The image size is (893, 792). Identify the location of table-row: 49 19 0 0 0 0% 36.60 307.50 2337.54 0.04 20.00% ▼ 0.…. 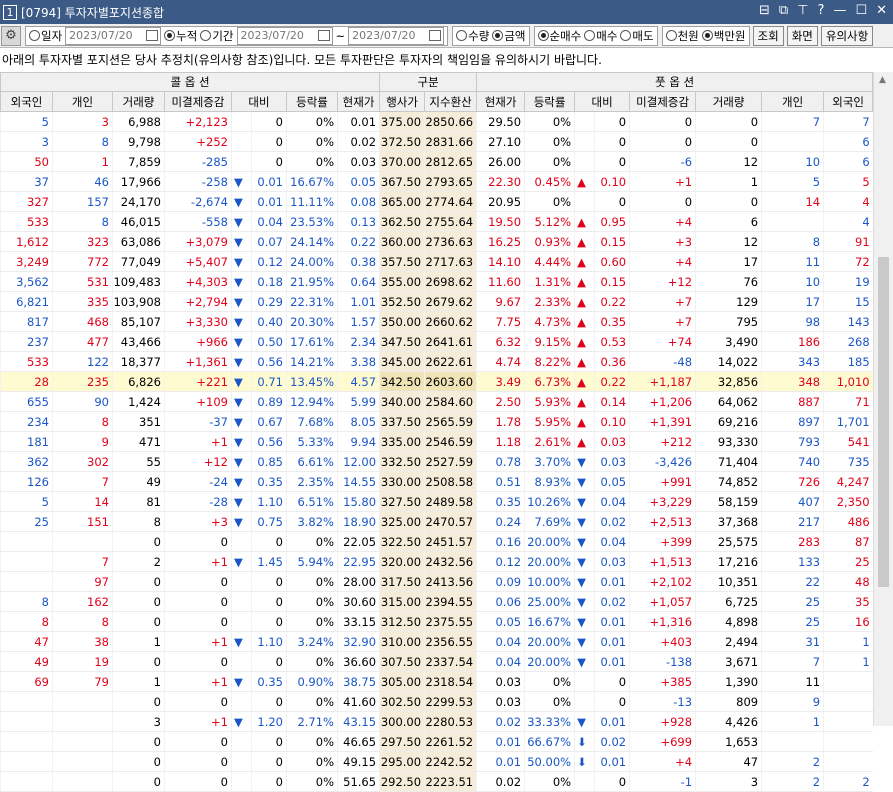
(436, 661).